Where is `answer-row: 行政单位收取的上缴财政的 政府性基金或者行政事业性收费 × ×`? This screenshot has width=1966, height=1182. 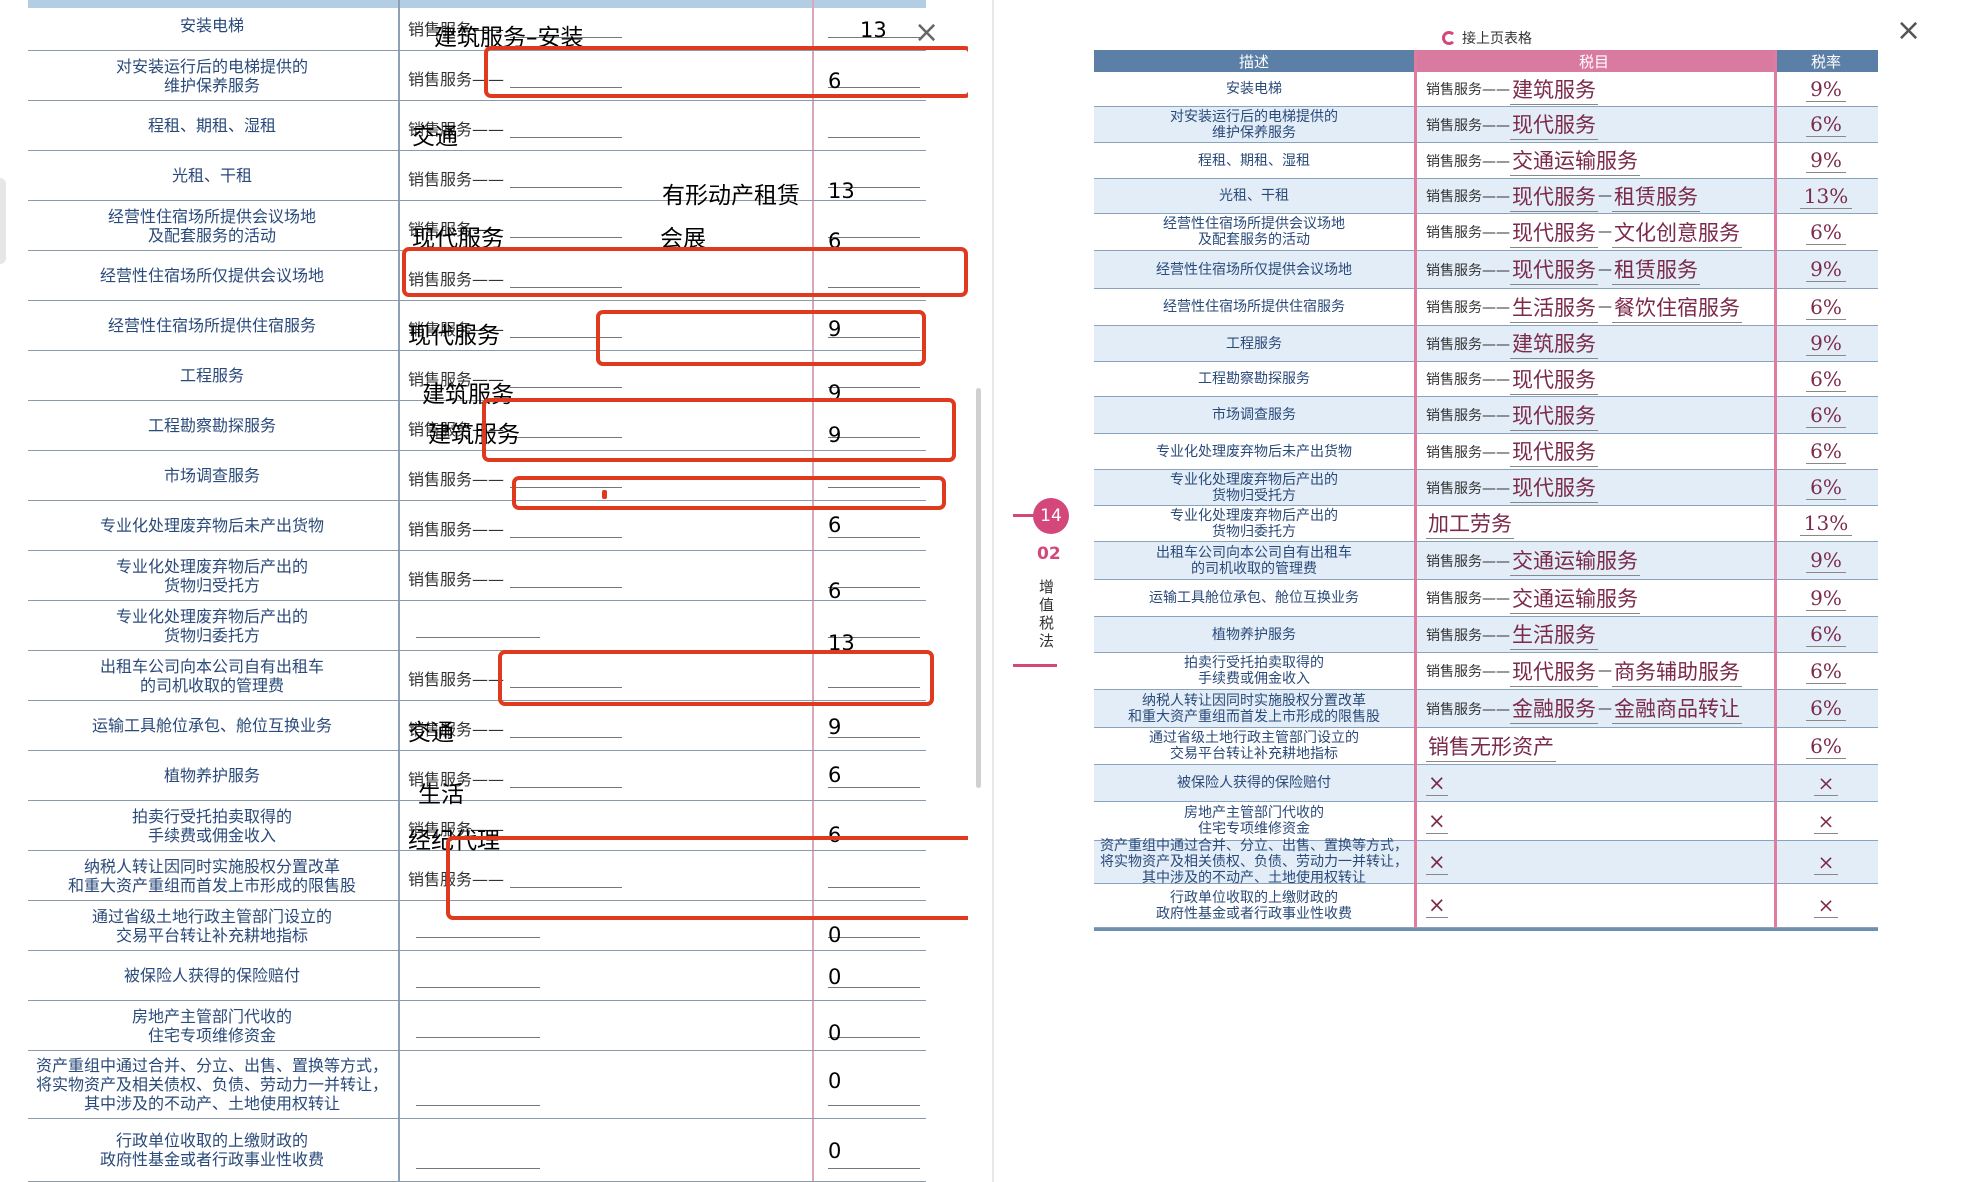 answer-row: 行政单位收取的上缴财政的 政府性基金或者行政事业性收费 × × is located at coordinates (1486, 906).